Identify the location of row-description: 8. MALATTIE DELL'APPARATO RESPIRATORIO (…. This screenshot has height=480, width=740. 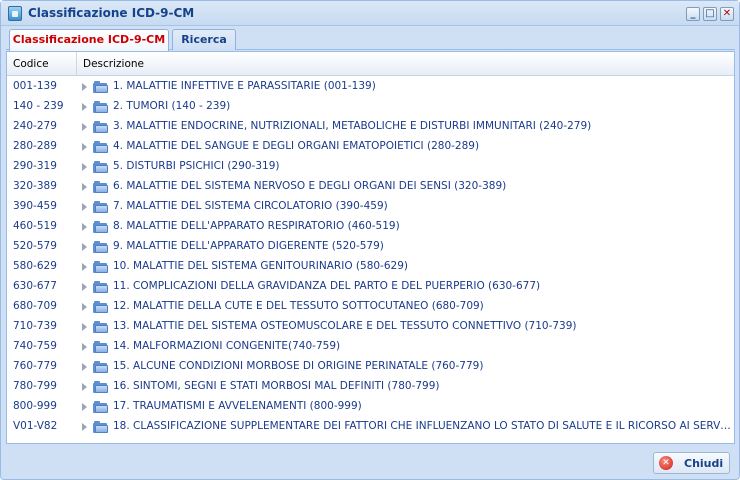
(422, 226).